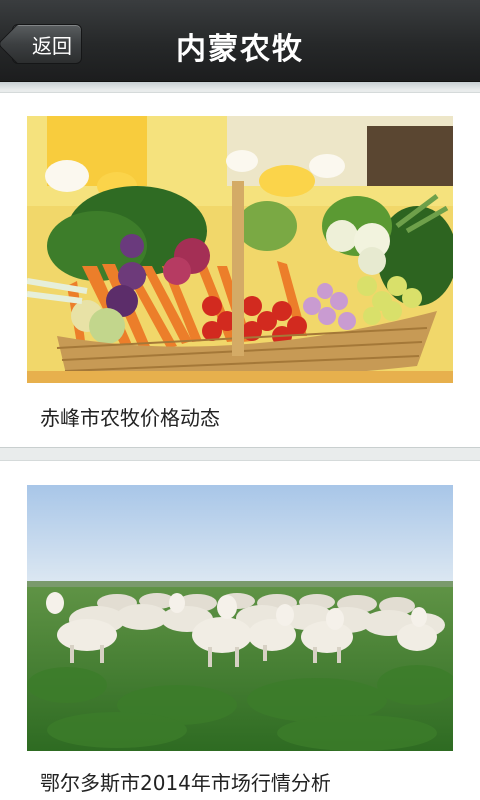 This screenshot has height=800, width=480. I want to click on title-bar: 返回 内蒙农牧, so click(240, 41).